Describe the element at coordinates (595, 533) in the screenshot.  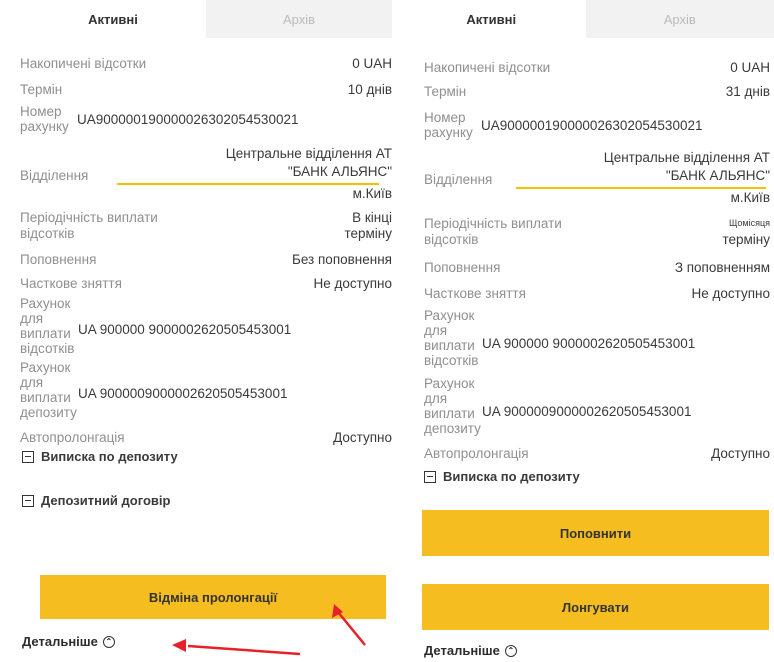
I see `topup-button: Поповнити` at that location.